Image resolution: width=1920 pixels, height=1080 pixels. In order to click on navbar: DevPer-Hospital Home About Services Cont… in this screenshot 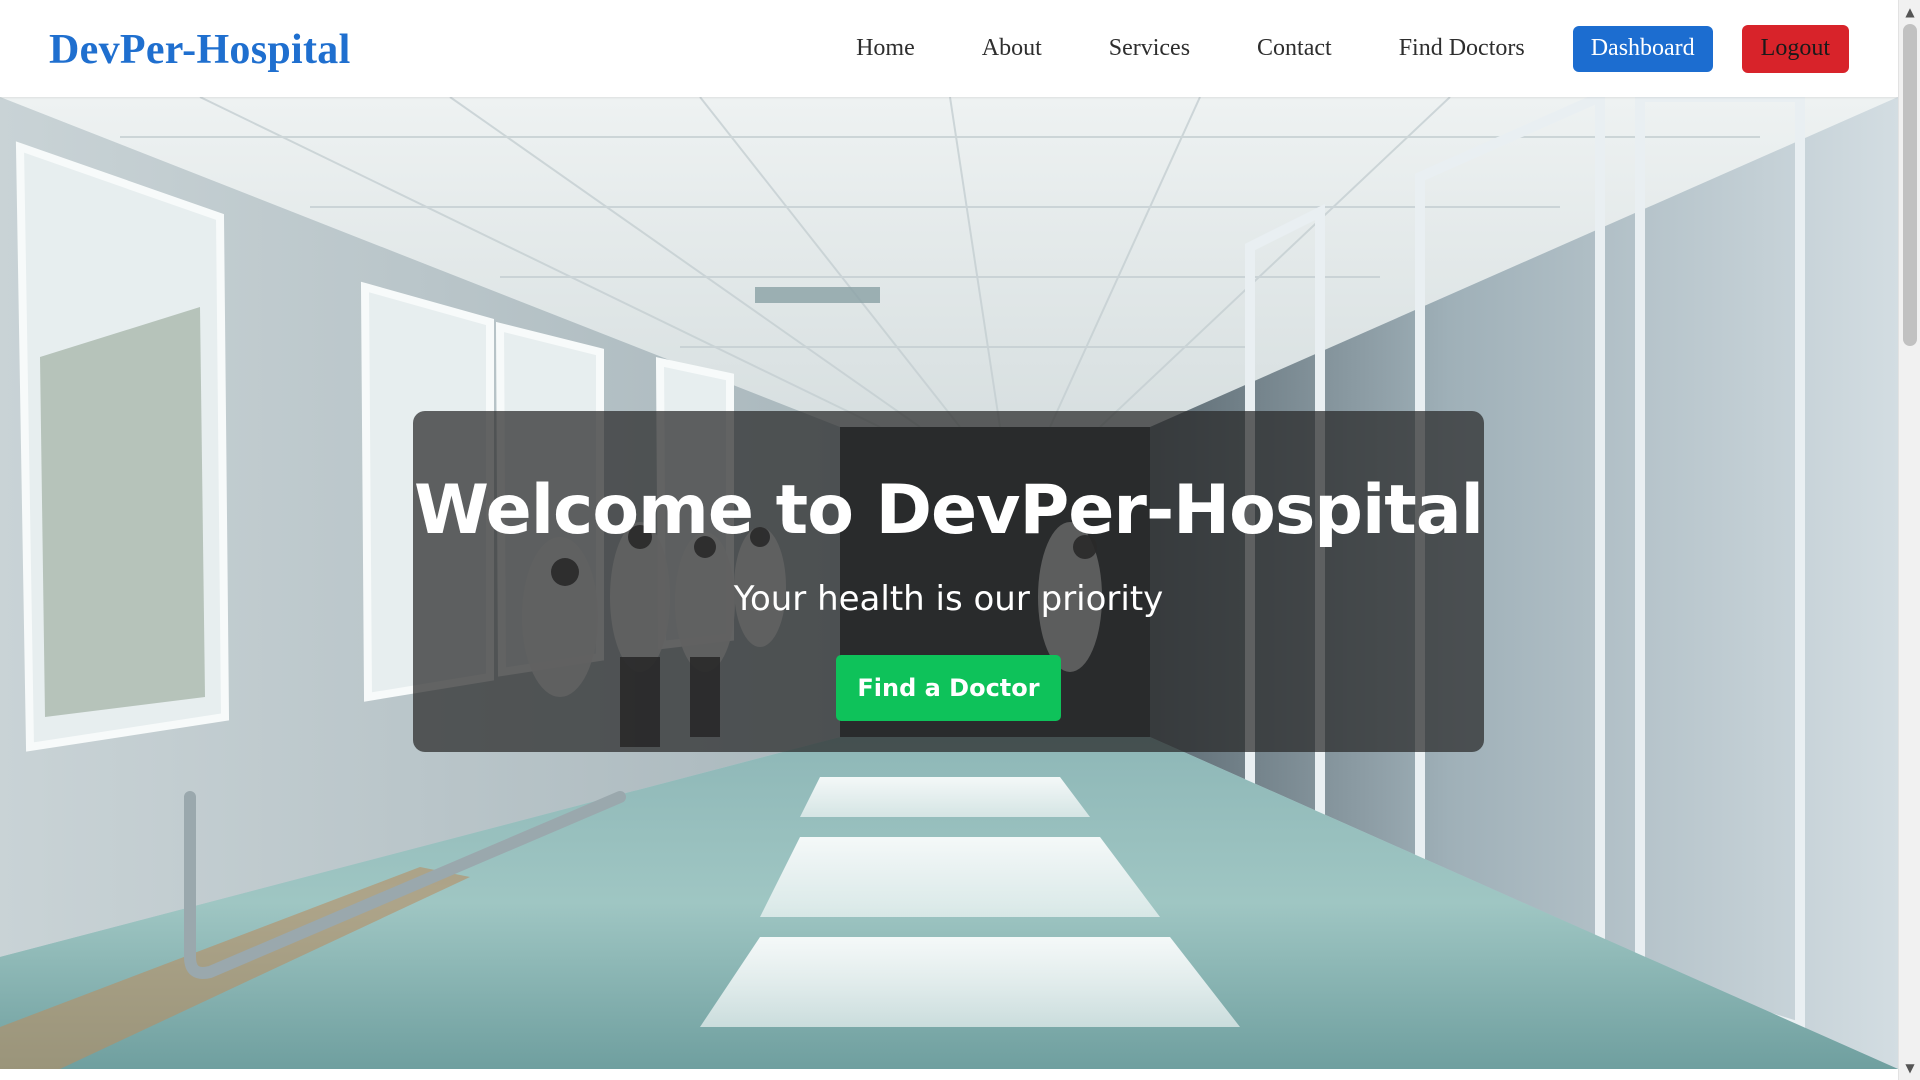, I will do `click(949, 48)`.